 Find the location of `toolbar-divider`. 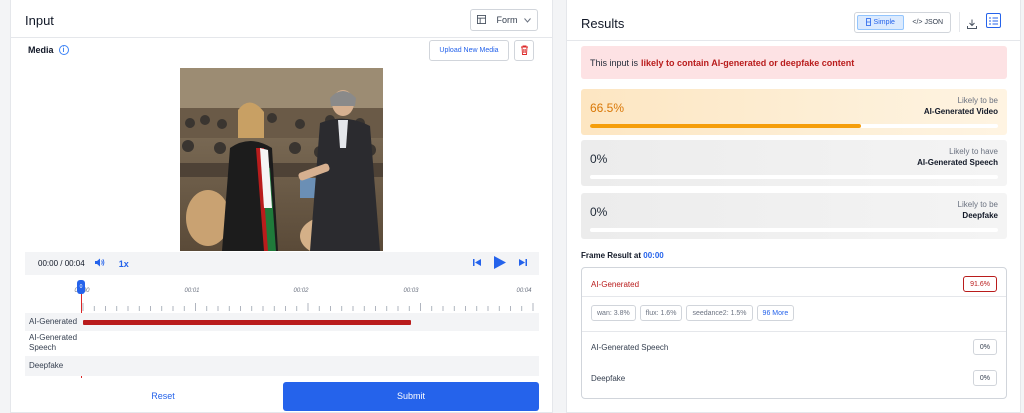

toolbar-divider is located at coordinates (959, 22).